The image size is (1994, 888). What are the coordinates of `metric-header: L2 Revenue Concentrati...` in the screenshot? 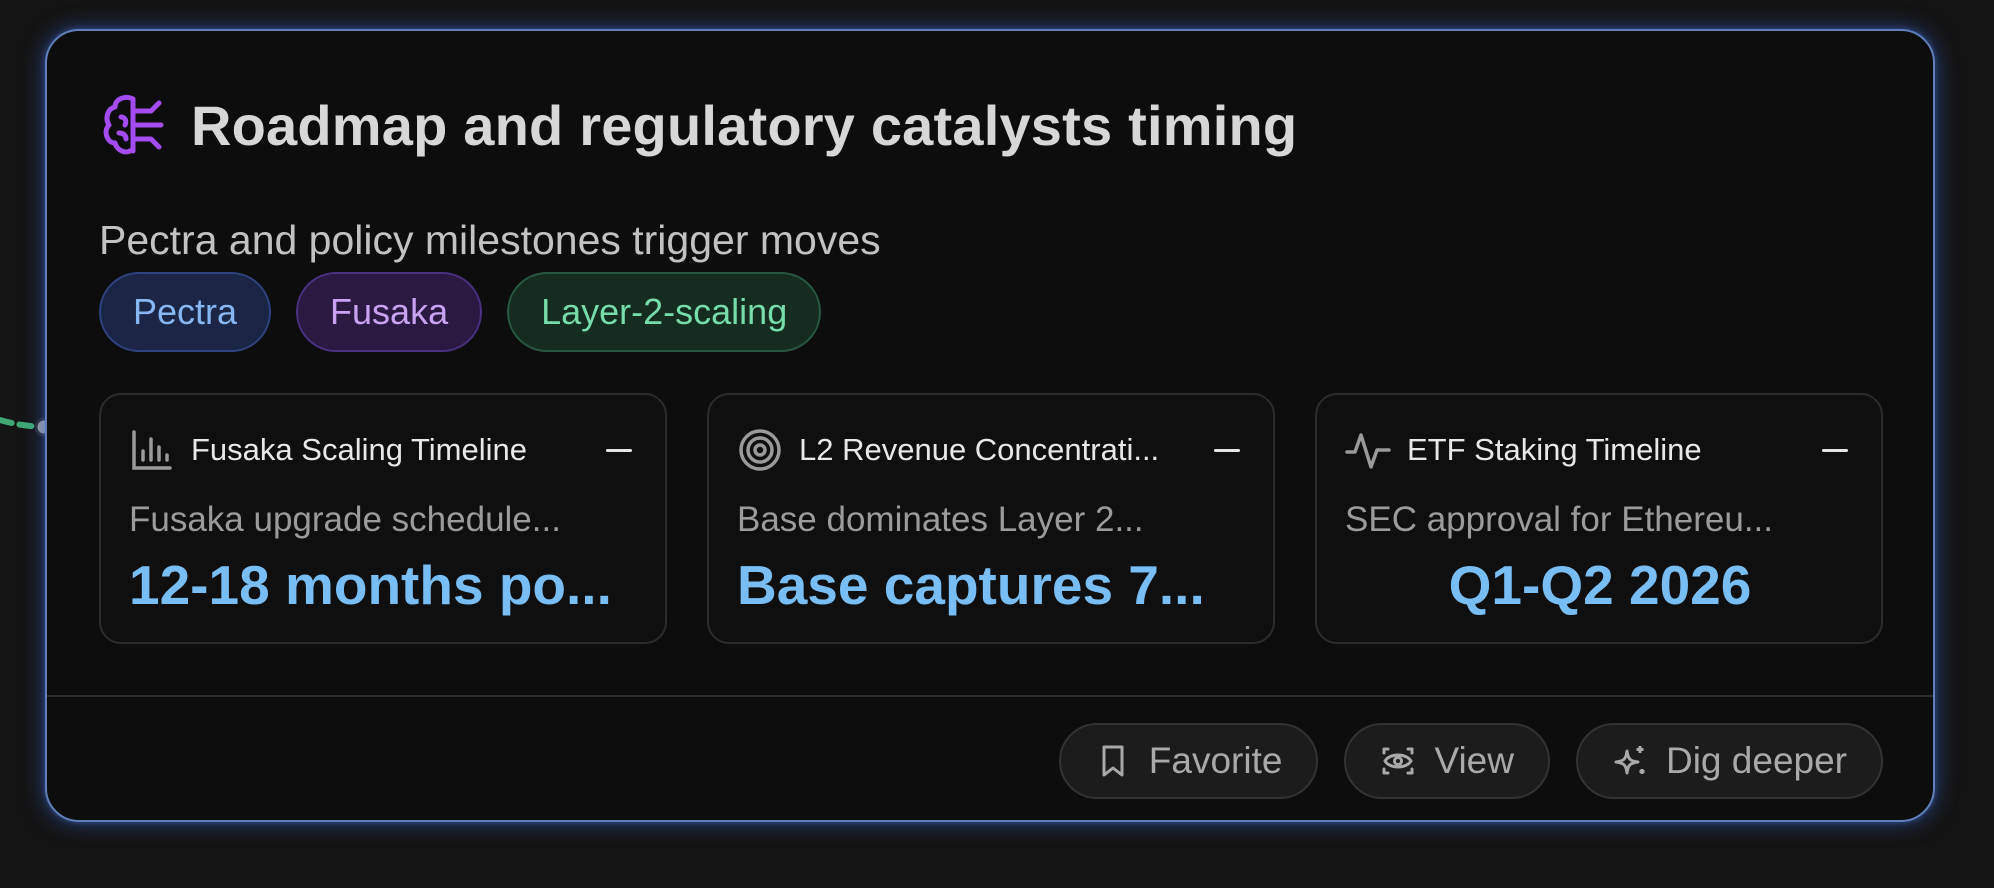 It's located at (991, 450).